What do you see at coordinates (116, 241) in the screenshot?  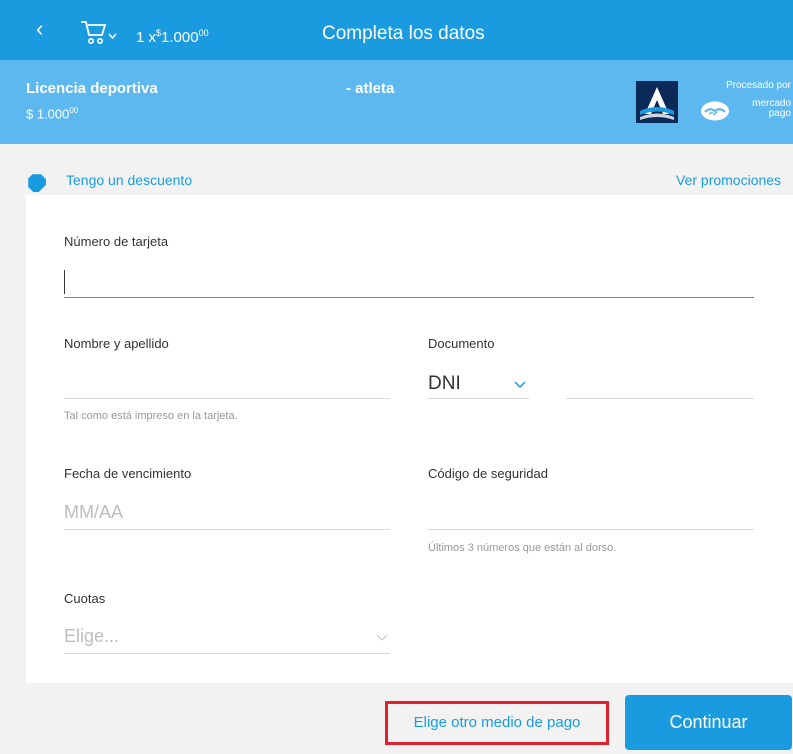 I see `card-number-label: Número de tarjeta` at bounding box center [116, 241].